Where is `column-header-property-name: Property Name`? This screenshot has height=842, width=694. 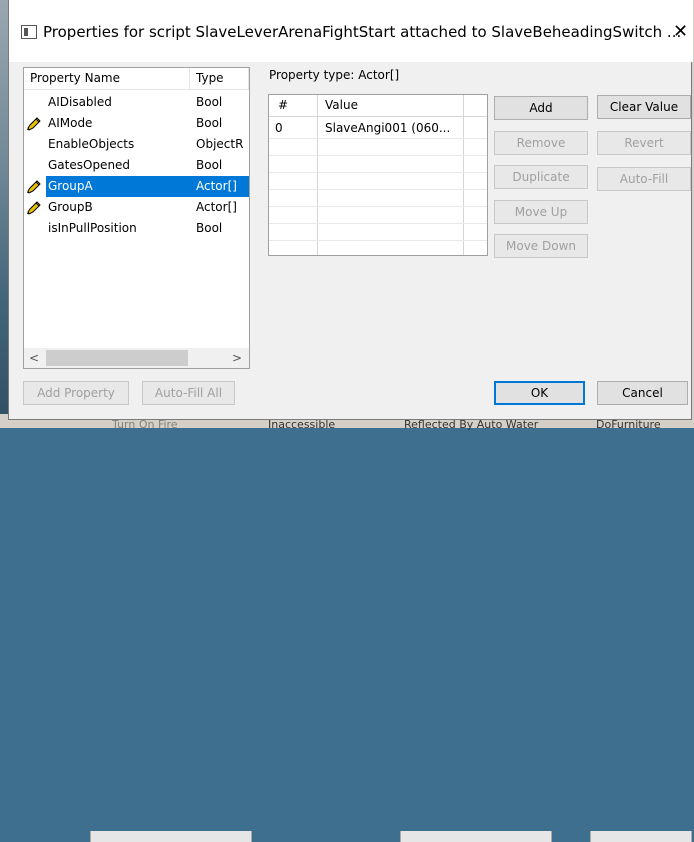 column-header-property-name: Property Name is located at coordinates (75, 78).